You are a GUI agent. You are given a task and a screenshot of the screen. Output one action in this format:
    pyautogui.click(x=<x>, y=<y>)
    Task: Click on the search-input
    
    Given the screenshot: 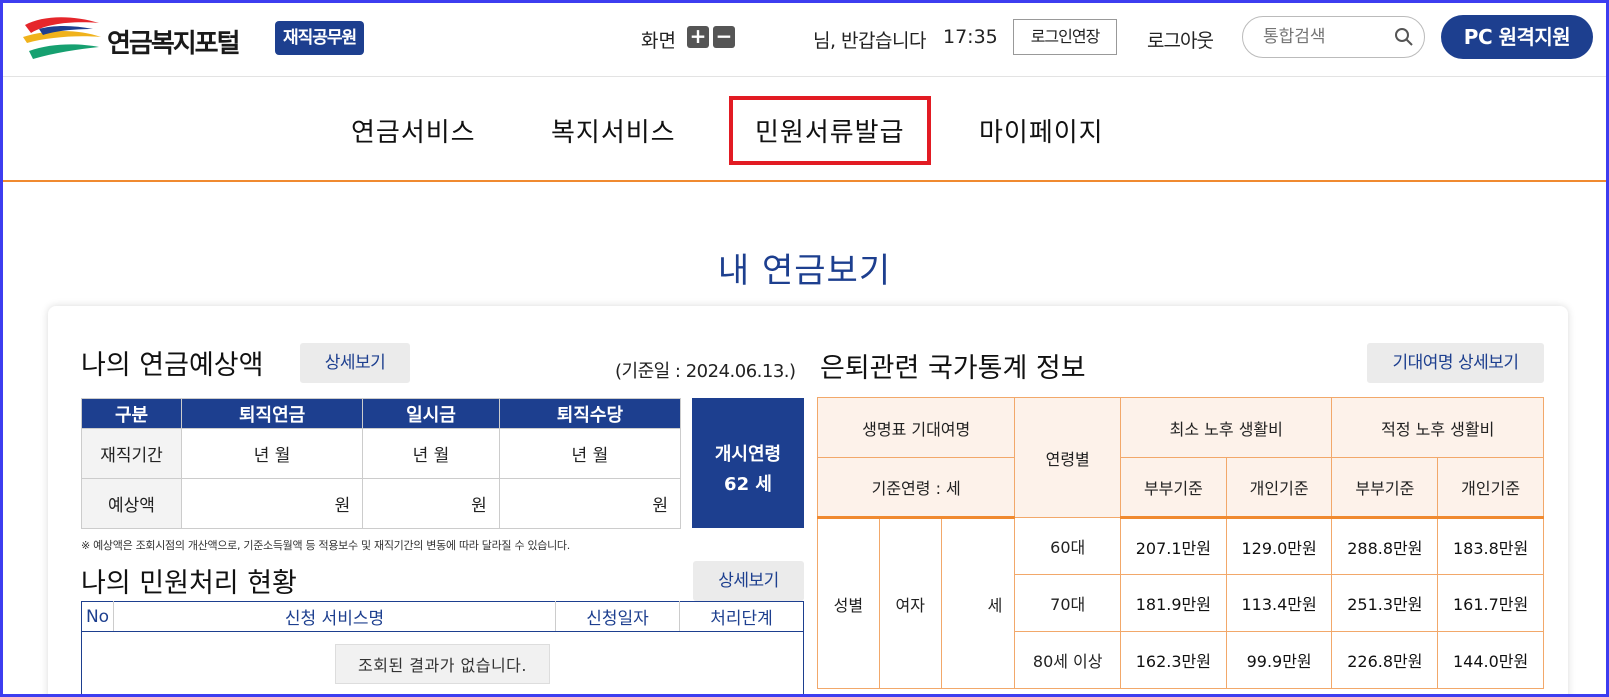 What is the action you would take?
    pyautogui.click(x=1323, y=37)
    